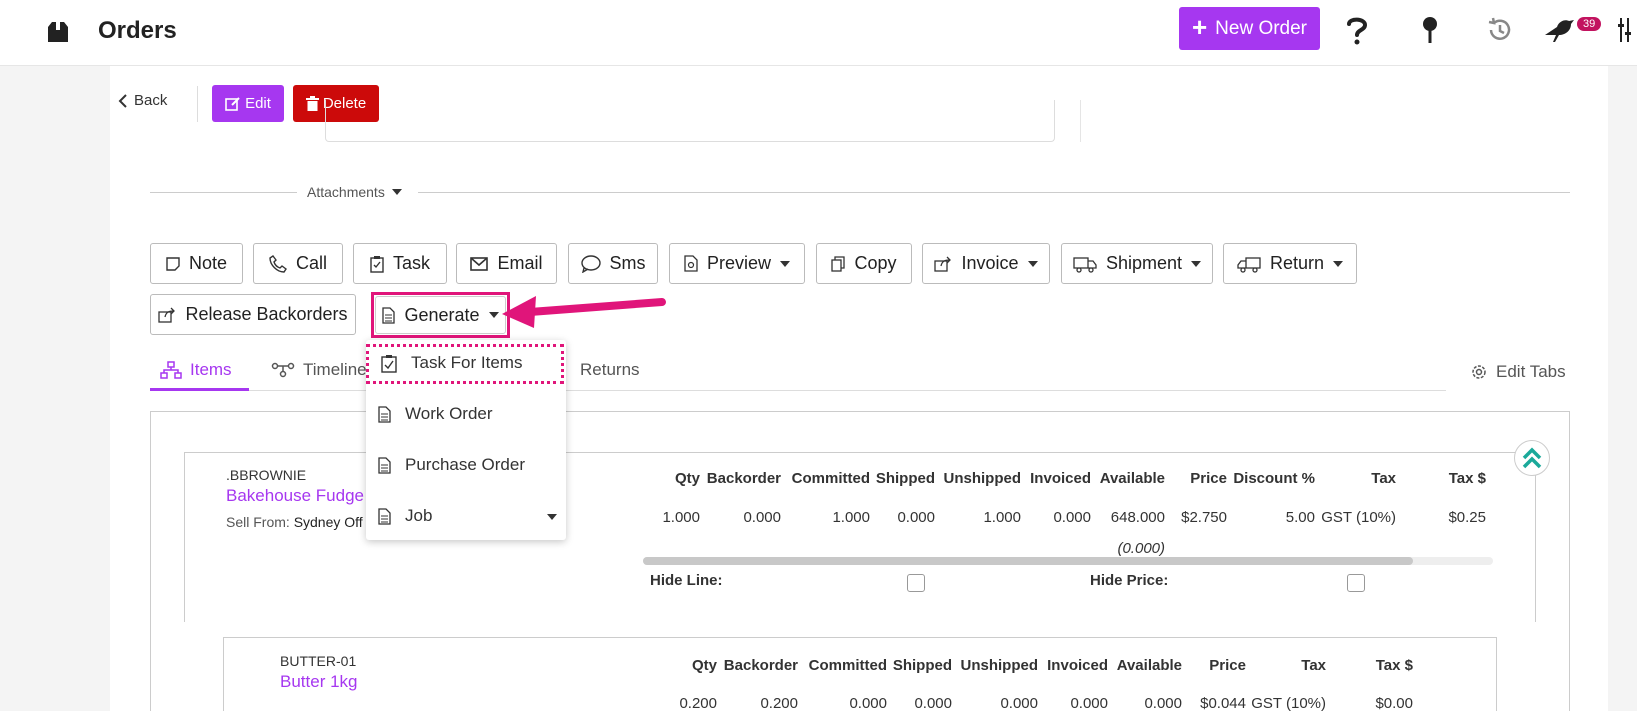 The height and width of the screenshot is (711, 1637). Describe the element at coordinates (419, 515) in the screenshot. I see `menu-item-label: Job` at that location.